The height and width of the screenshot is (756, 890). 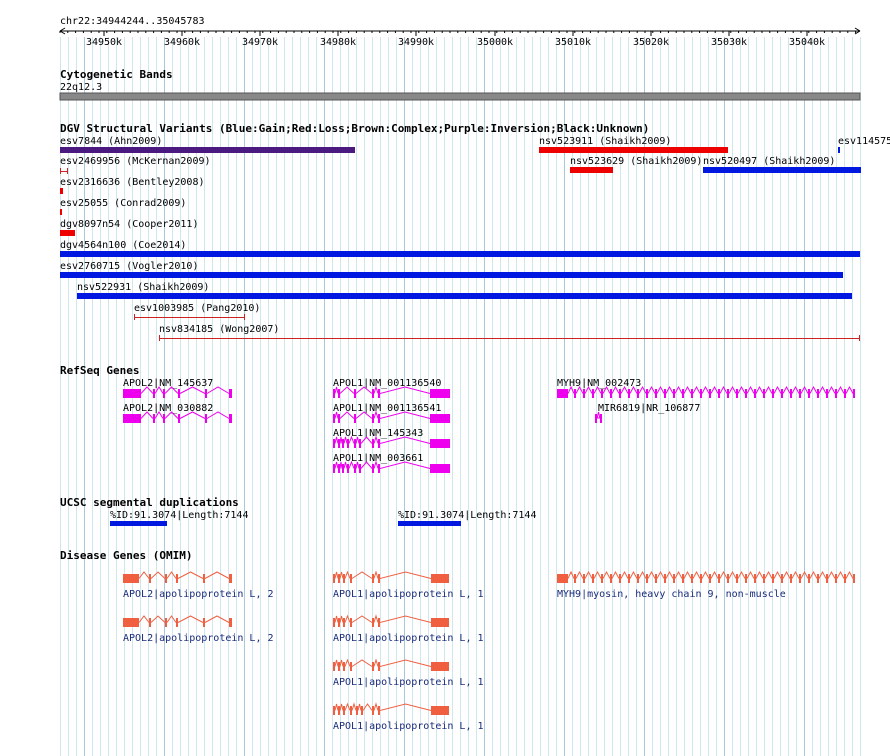 I want to click on segdup-track-title: UCSC segmental duplications, so click(x=149, y=502).